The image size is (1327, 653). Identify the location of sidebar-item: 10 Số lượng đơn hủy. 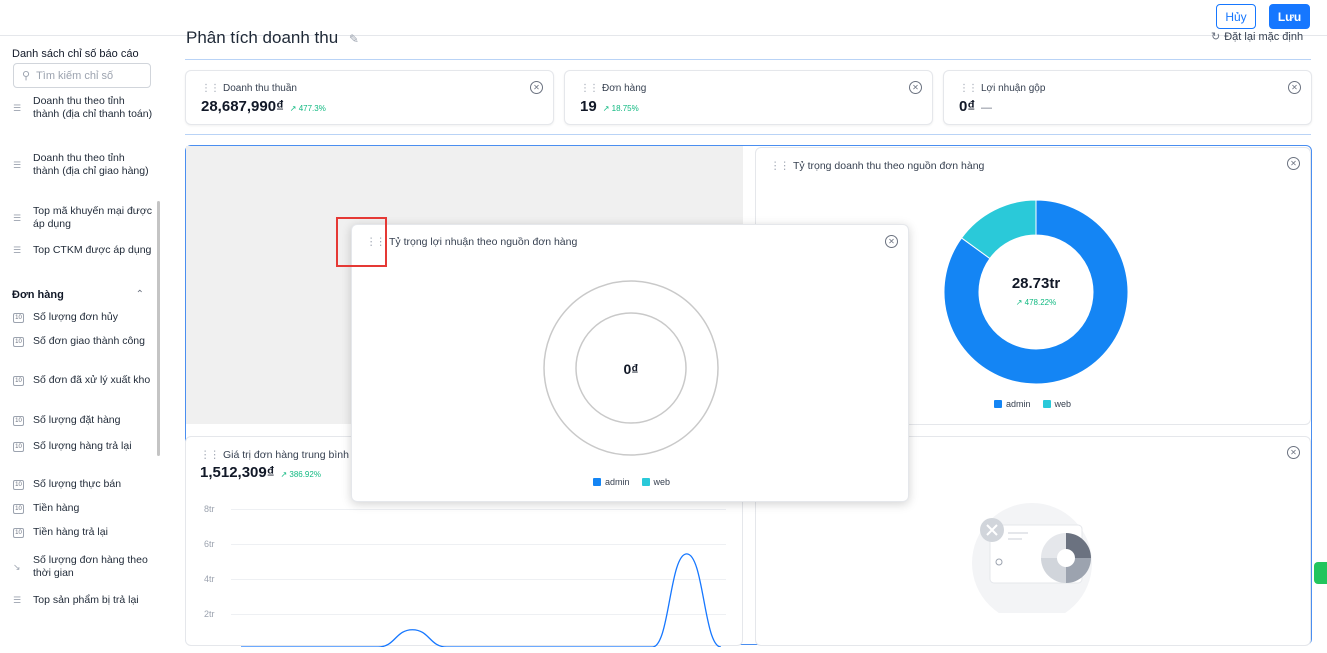
(83, 317).